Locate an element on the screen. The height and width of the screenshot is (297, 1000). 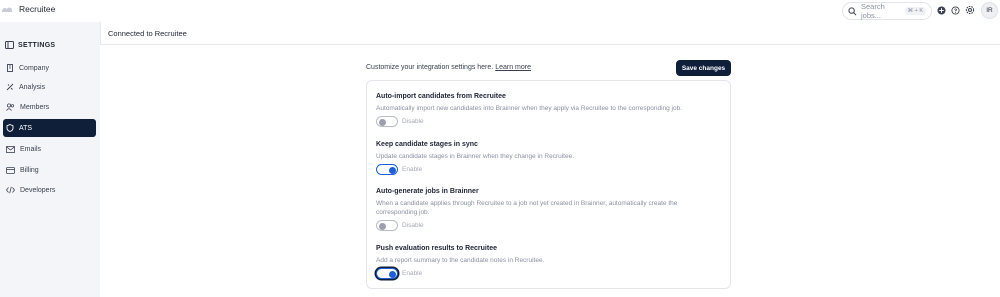
sidebar-item-developers: Developers is located at coordinates (49, 190).